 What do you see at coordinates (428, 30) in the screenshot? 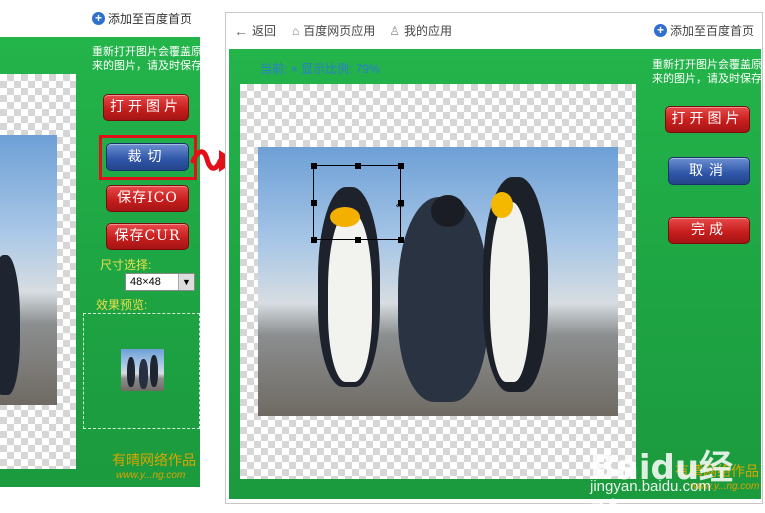
I see `my-apps-link: 我的应用` at bounding box center [428, 30].